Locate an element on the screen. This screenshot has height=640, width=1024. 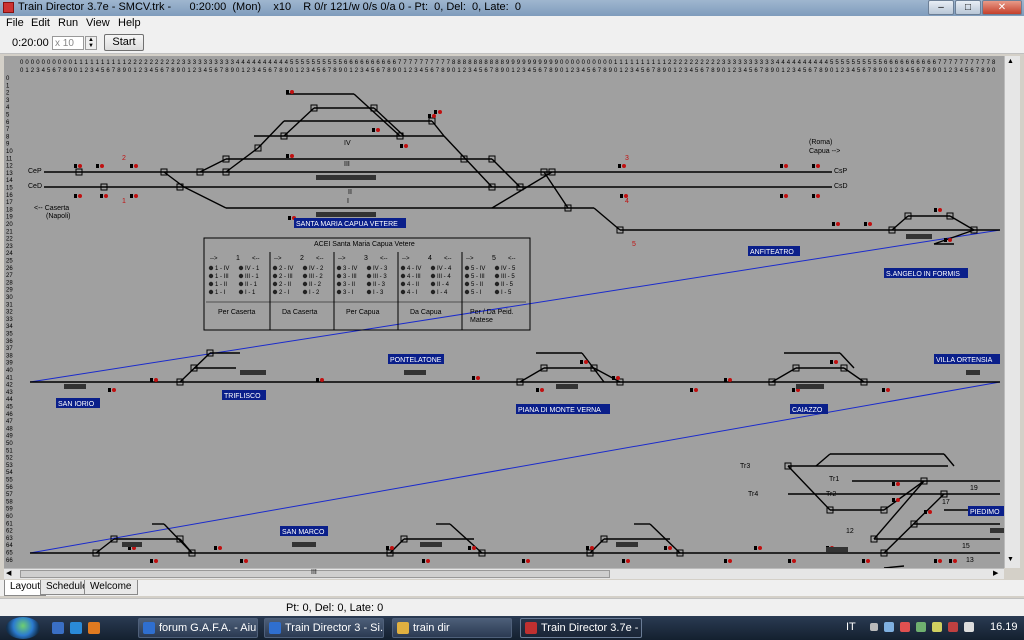
speed-input: x 10 is located at coordinates (68, 43).